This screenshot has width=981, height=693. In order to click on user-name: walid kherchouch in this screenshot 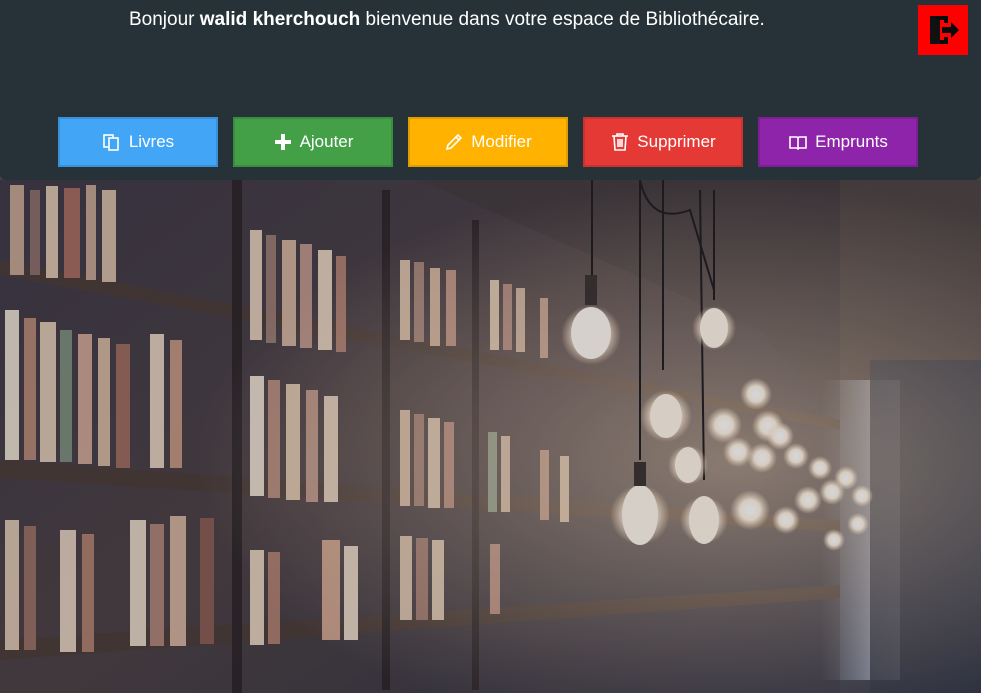, I will do `click(280, 19)`.